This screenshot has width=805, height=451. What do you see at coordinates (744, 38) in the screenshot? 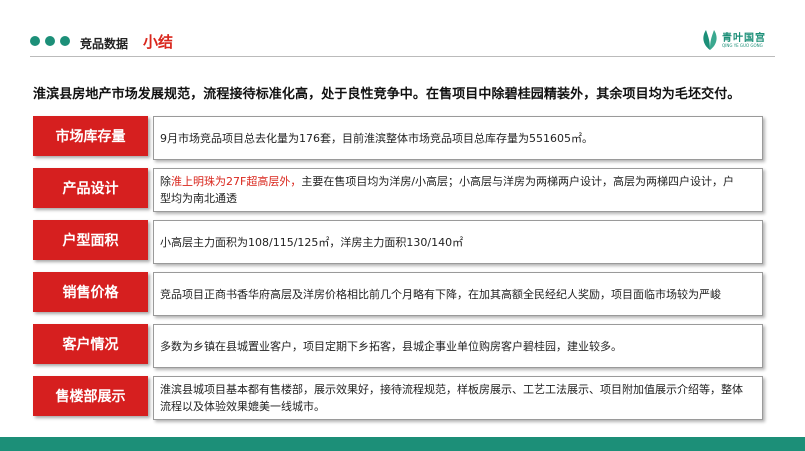
I see `logo-text: 青叶国宫` at bounding box center [744, 38].